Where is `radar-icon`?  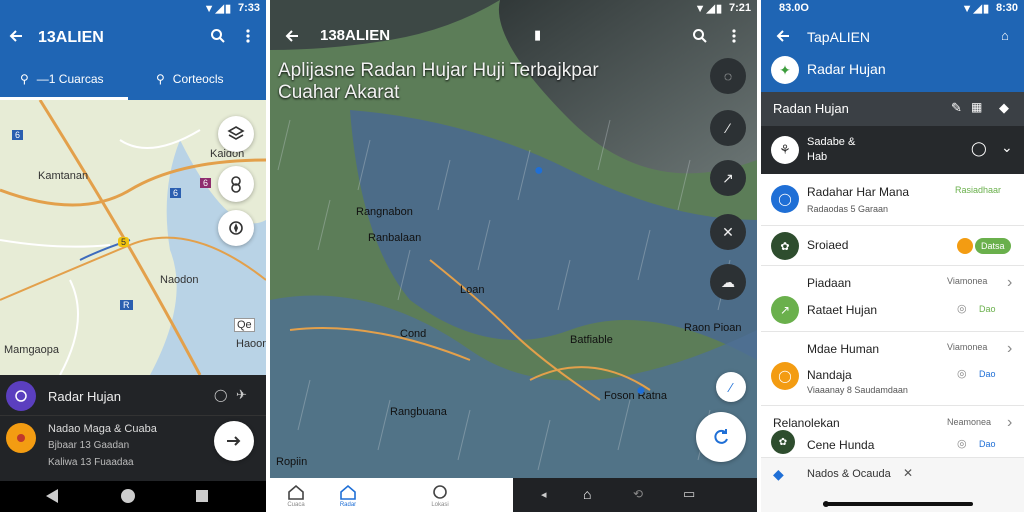 radar-icon is located at coordinates (348, 492).